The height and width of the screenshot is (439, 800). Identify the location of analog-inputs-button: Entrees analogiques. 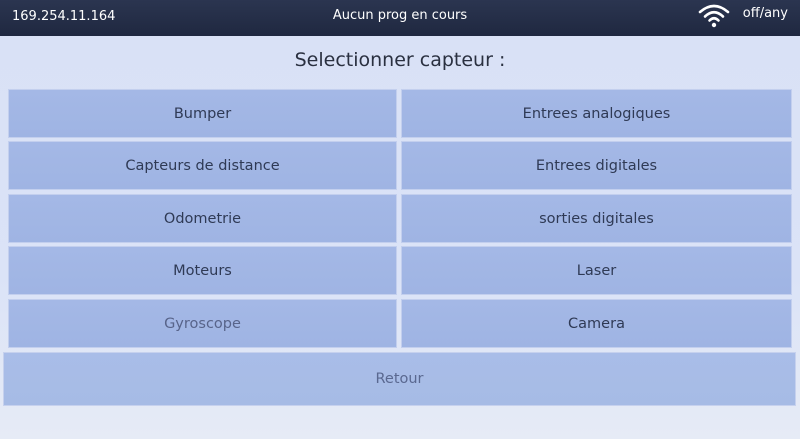
(596, 113).